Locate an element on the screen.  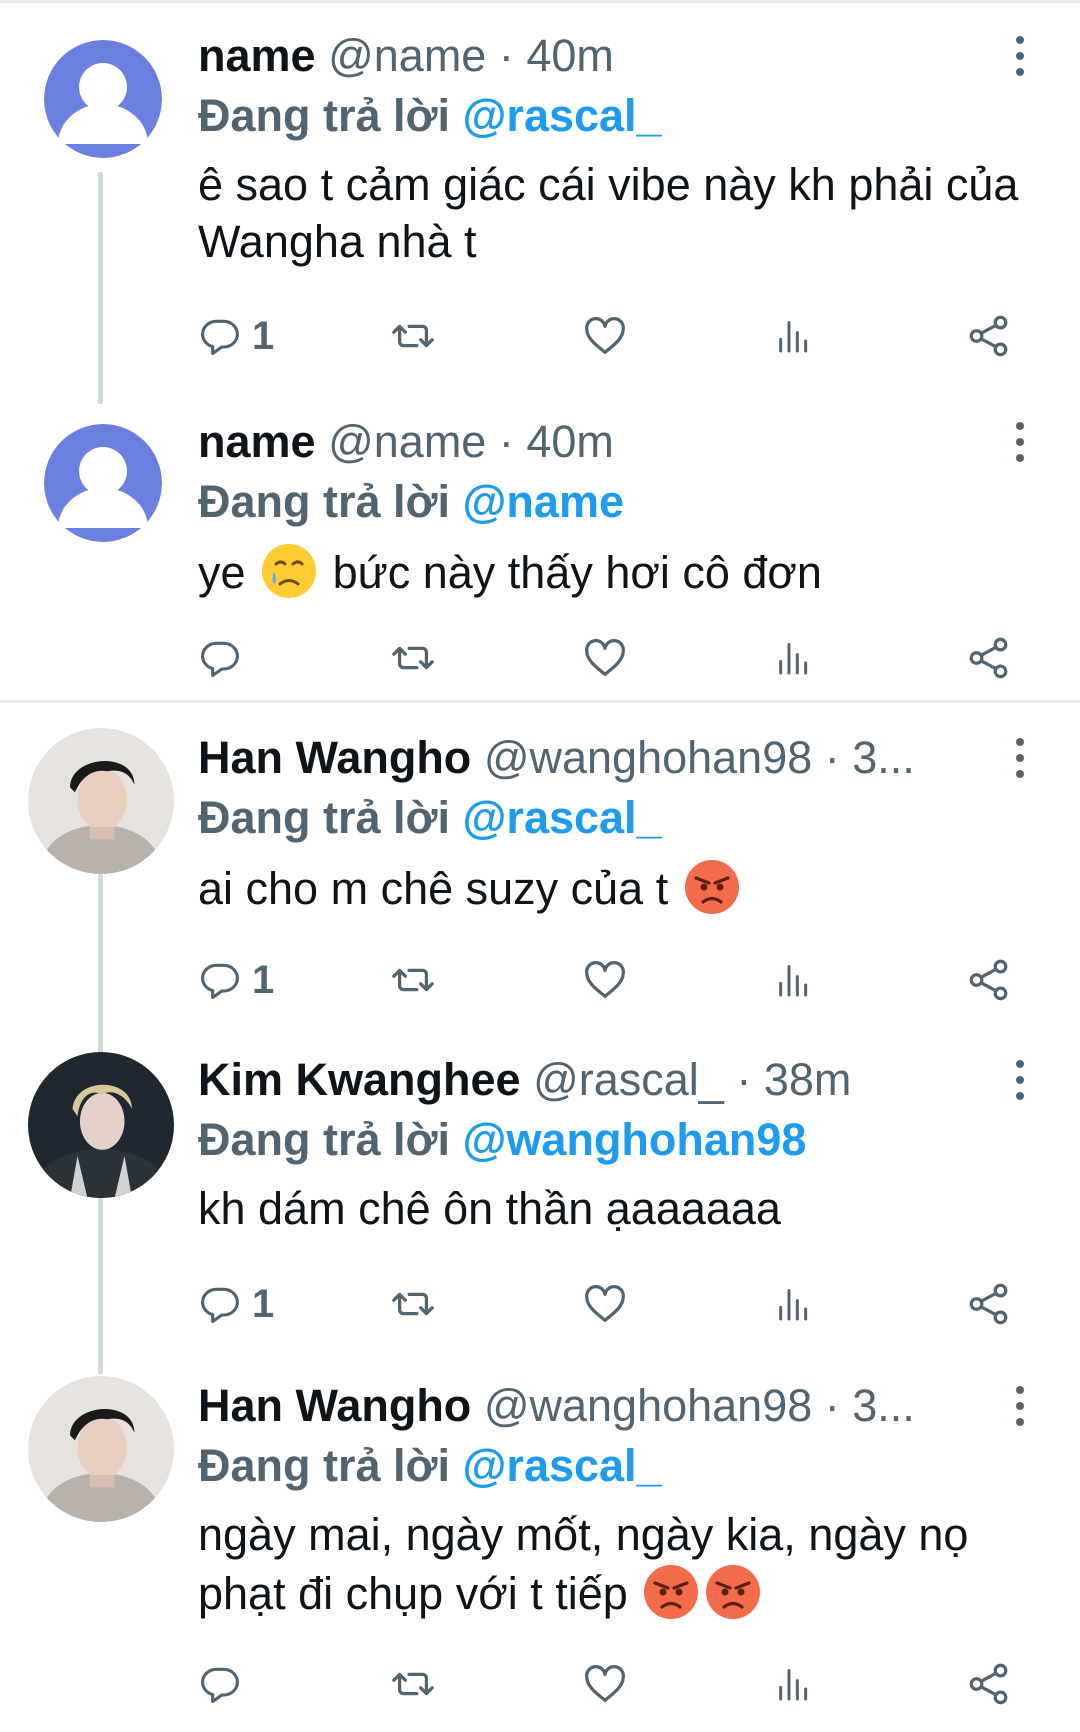
timestamp: · 38m is located at coordinates (793, 1079).